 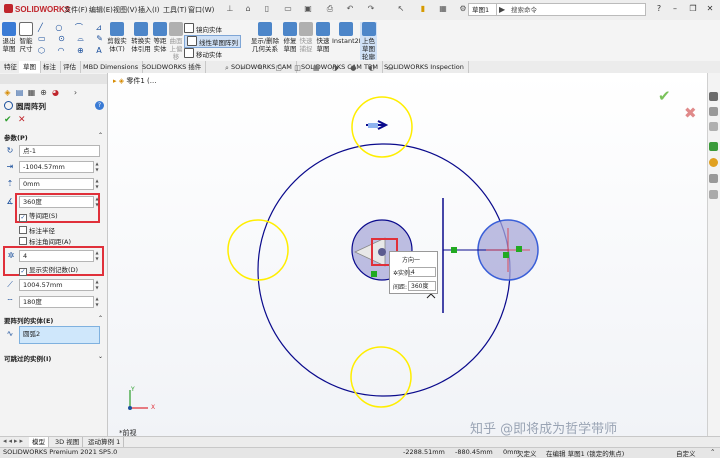 I want to click on menu-tools: 工具(T), so click(x=175, y=10).